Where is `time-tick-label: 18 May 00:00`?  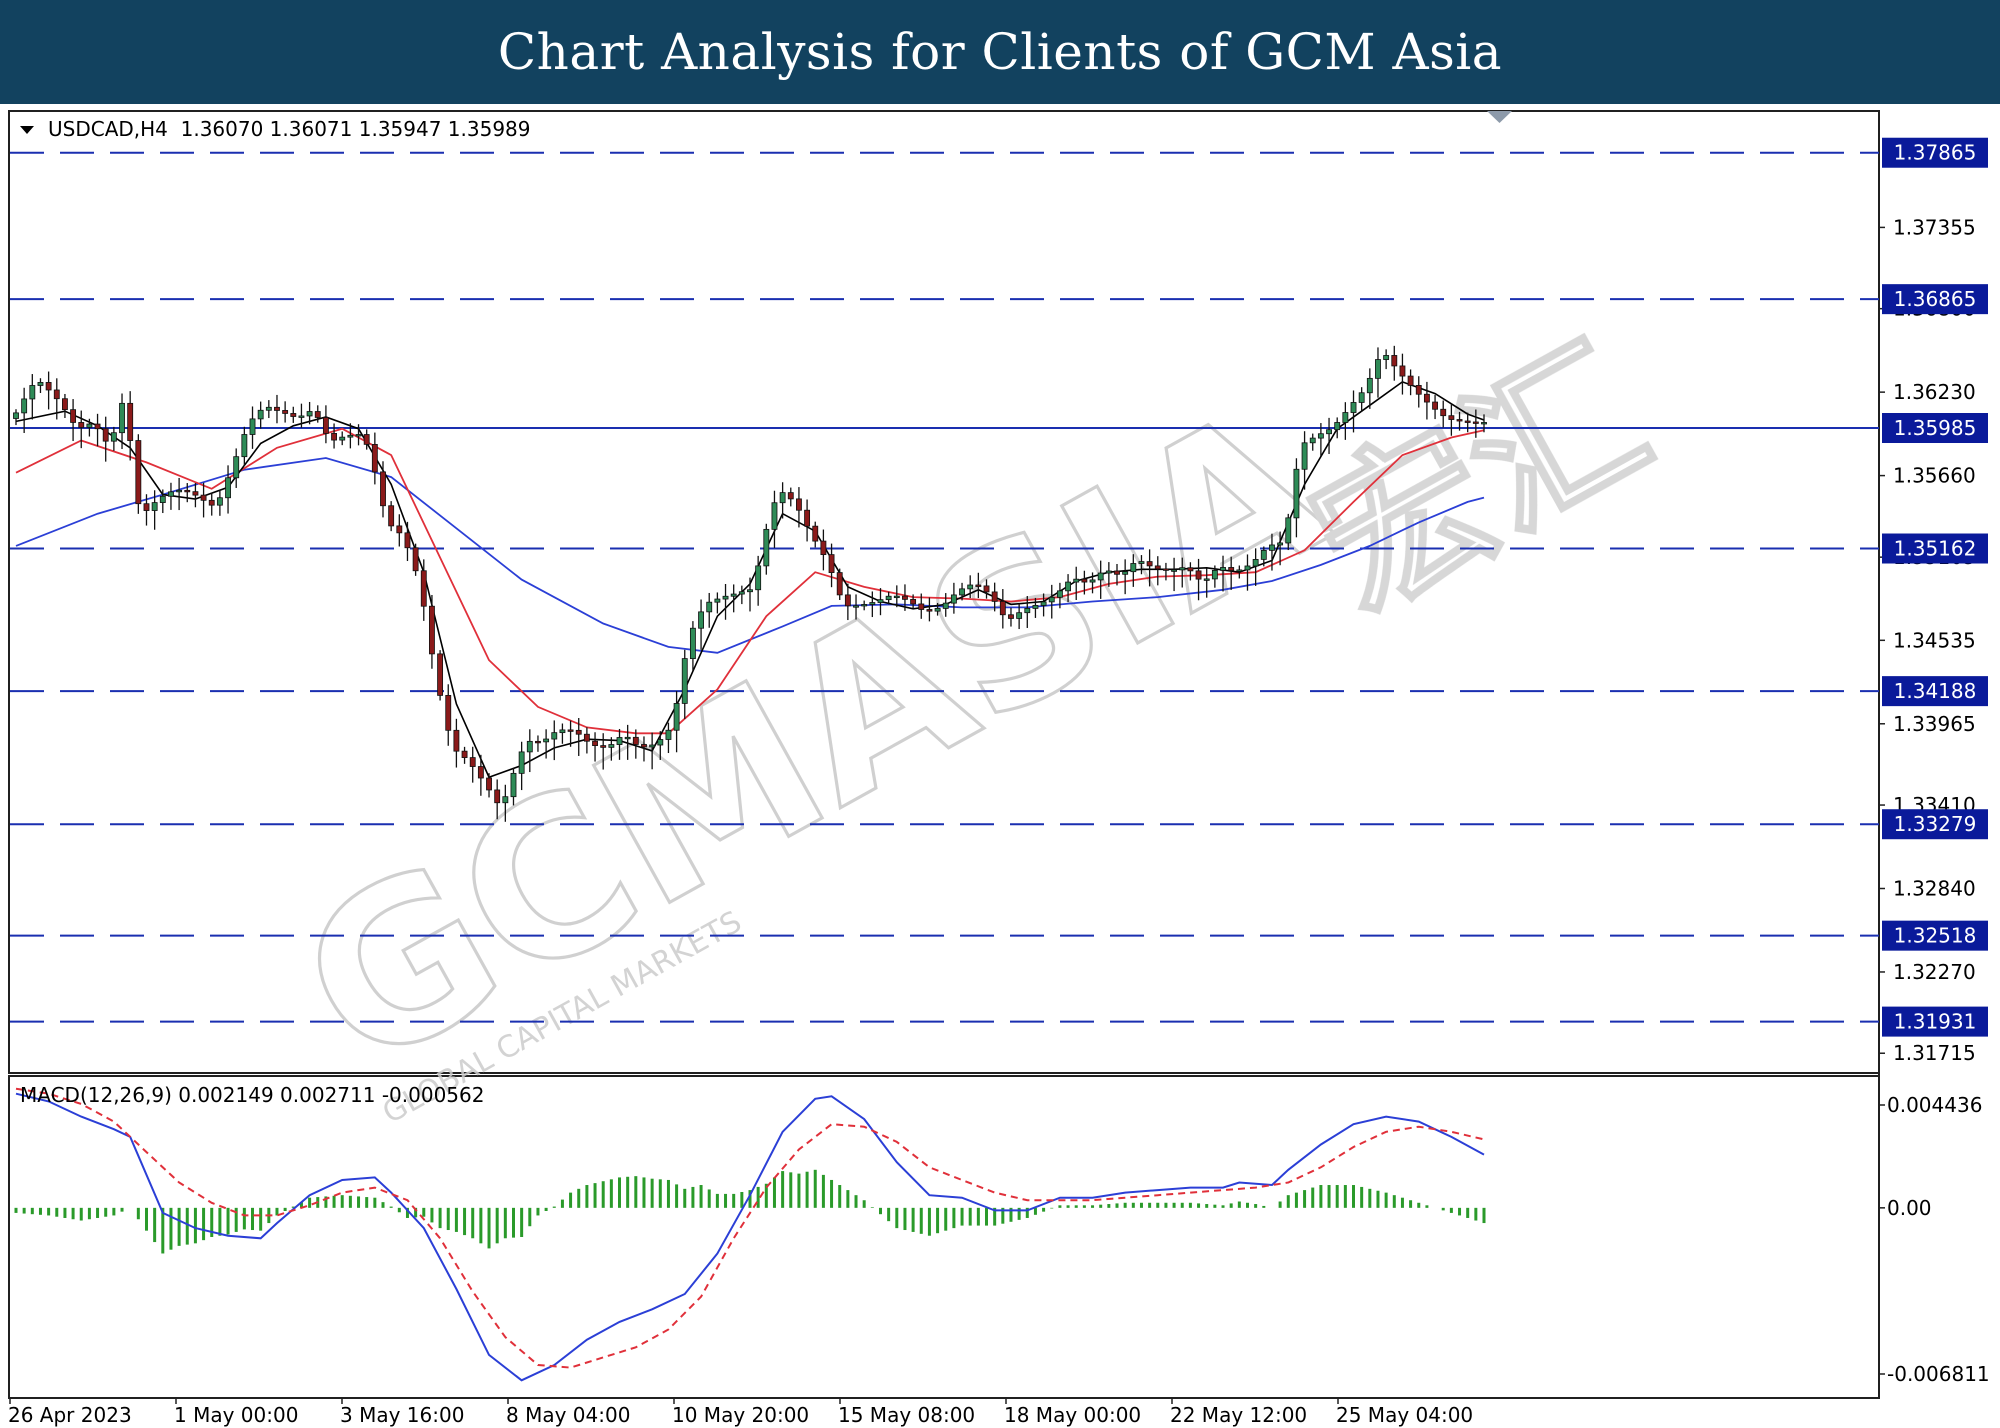 time-tick-label: 18 May 00:00 is located at coordinates (1072, 1415).